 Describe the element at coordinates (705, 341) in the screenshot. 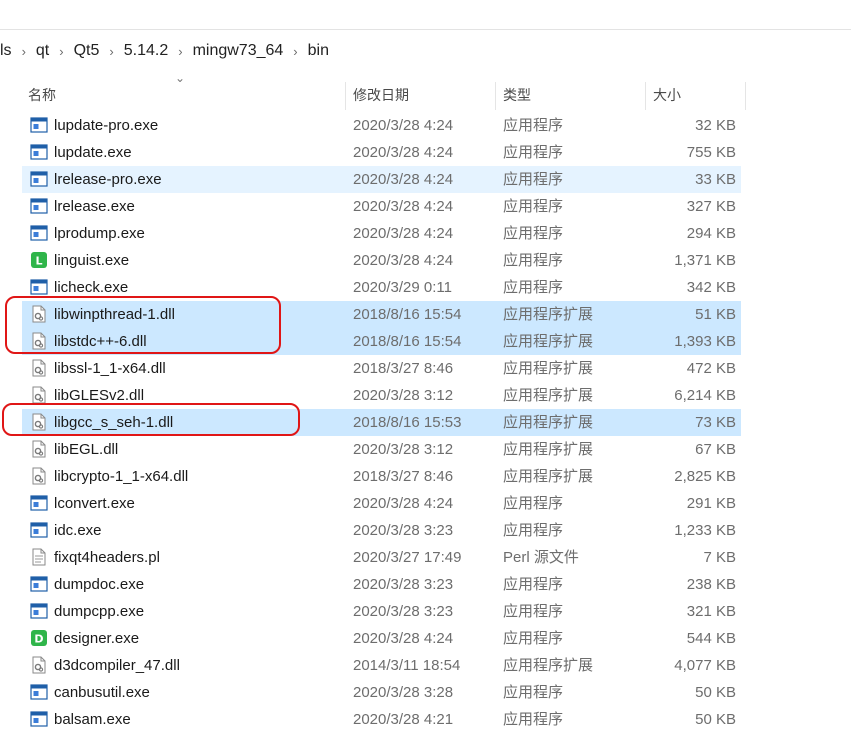

I see `file-size: 1,393 KB` at that location.